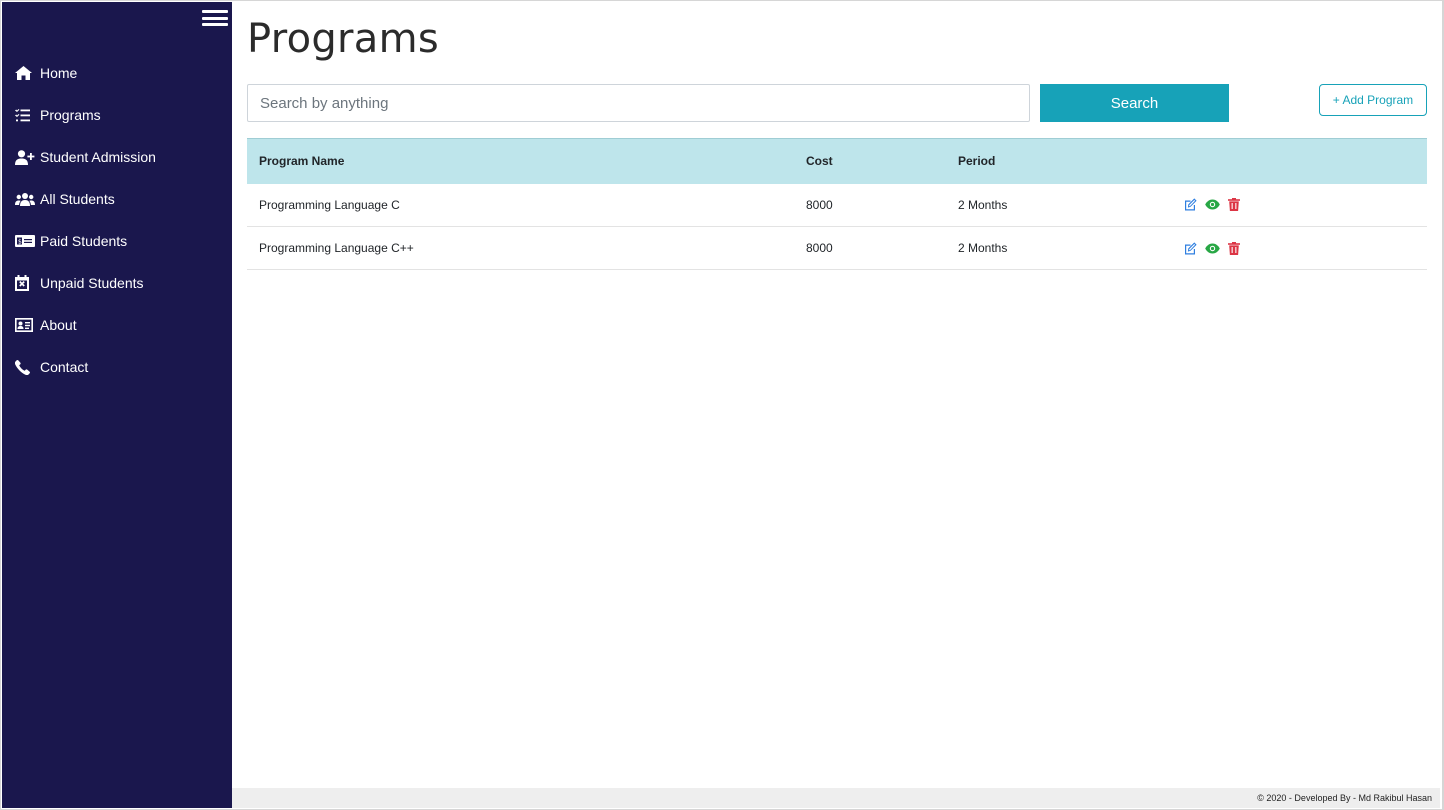 The width and height of the screenshot is (1444, 810). What do you see at coordinates (343, 39) in the screenshot?
I see `page-title: Programs` at bounding box center [343, 39].